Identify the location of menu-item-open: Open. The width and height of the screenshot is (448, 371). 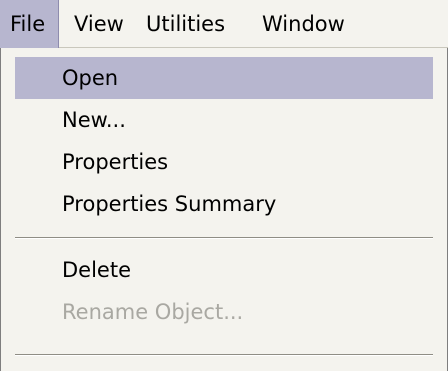
(224, 78).